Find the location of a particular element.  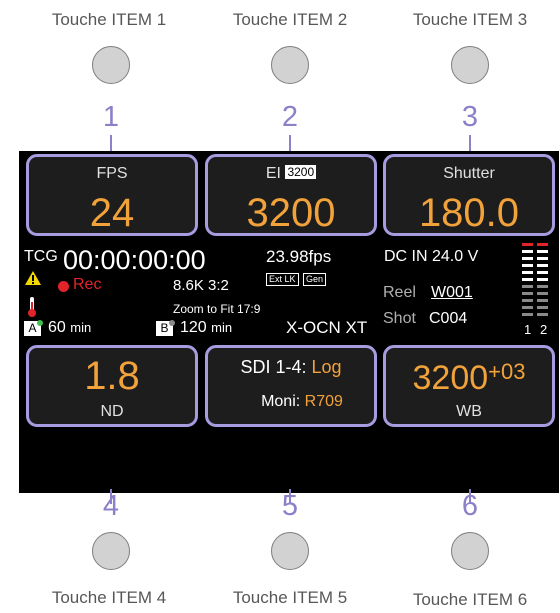

ei-label: EI is located at coordinates (273, 173).